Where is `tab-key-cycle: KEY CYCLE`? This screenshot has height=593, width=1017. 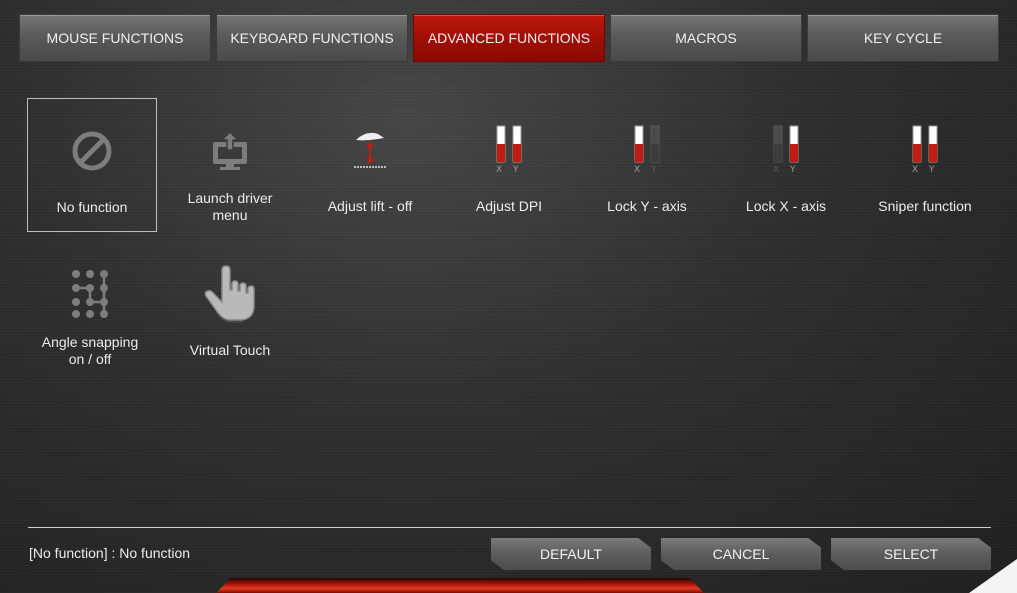
tab-key-cycle: KEY CYCLE is located at coordinates (903, 38).